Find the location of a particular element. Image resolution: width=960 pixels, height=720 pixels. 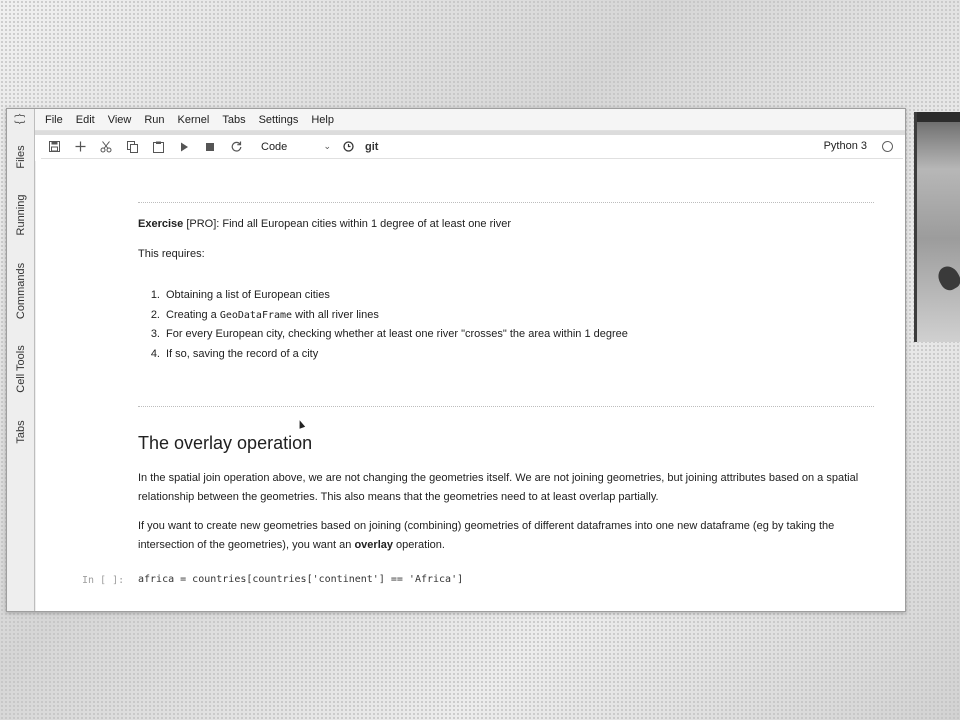

clock-icon is located at coordinates (348, 147).